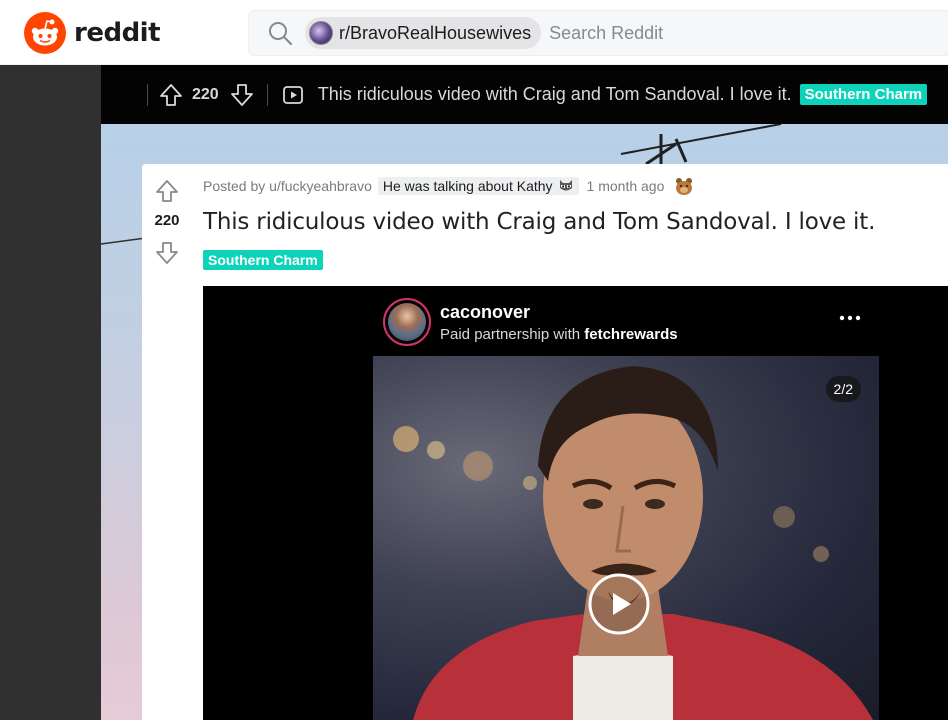  I want to click on search-icon, so click(281, 34).